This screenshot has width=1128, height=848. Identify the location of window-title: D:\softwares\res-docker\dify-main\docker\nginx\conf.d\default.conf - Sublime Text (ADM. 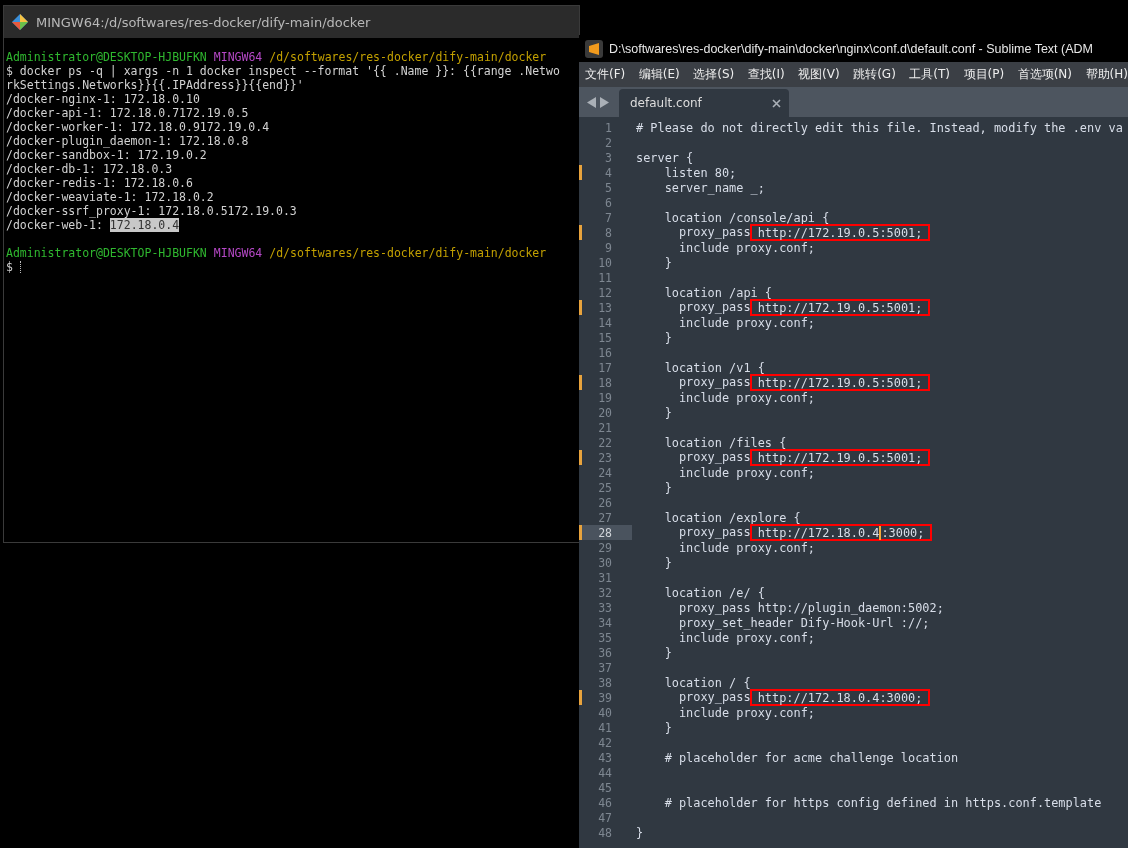
(851, 48).